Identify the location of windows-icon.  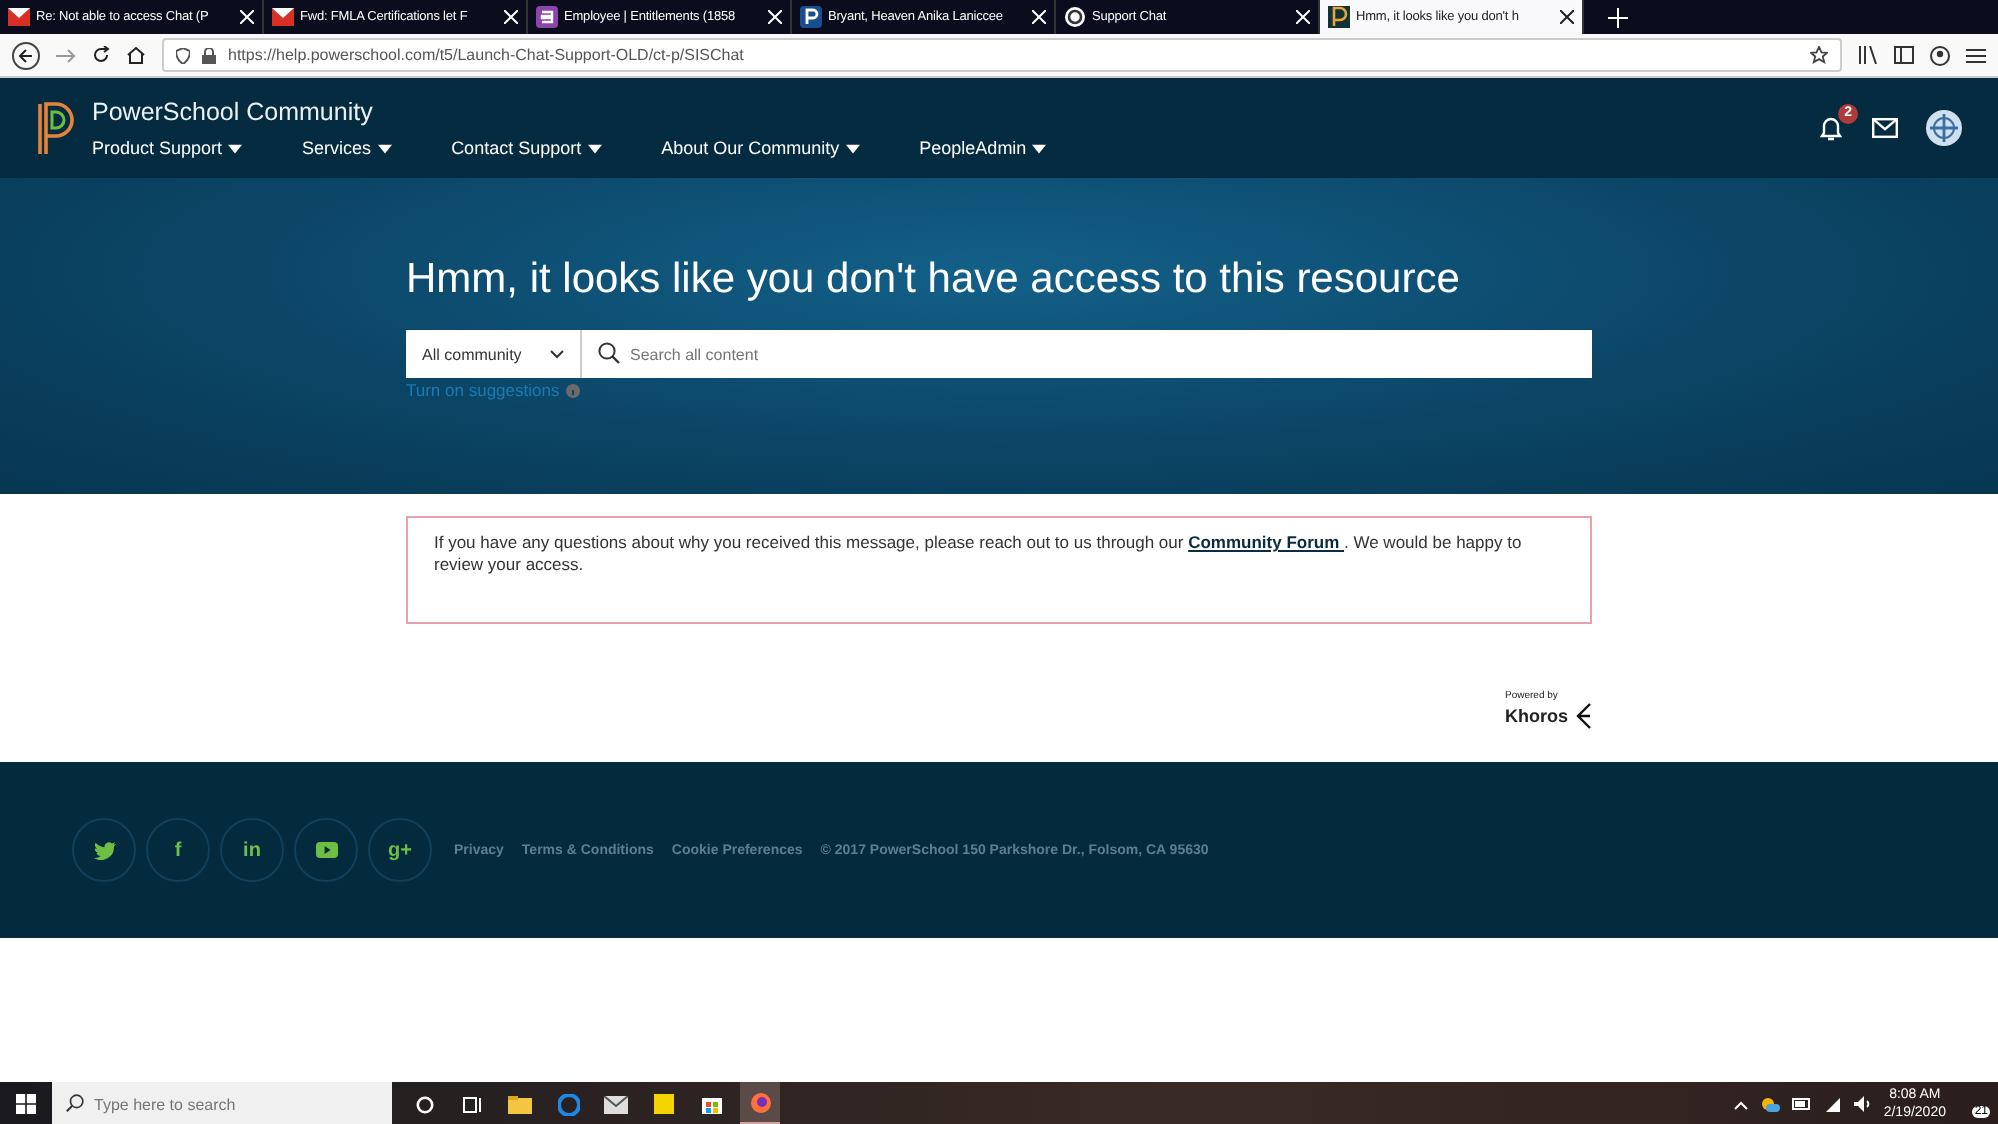
(26, 1104).